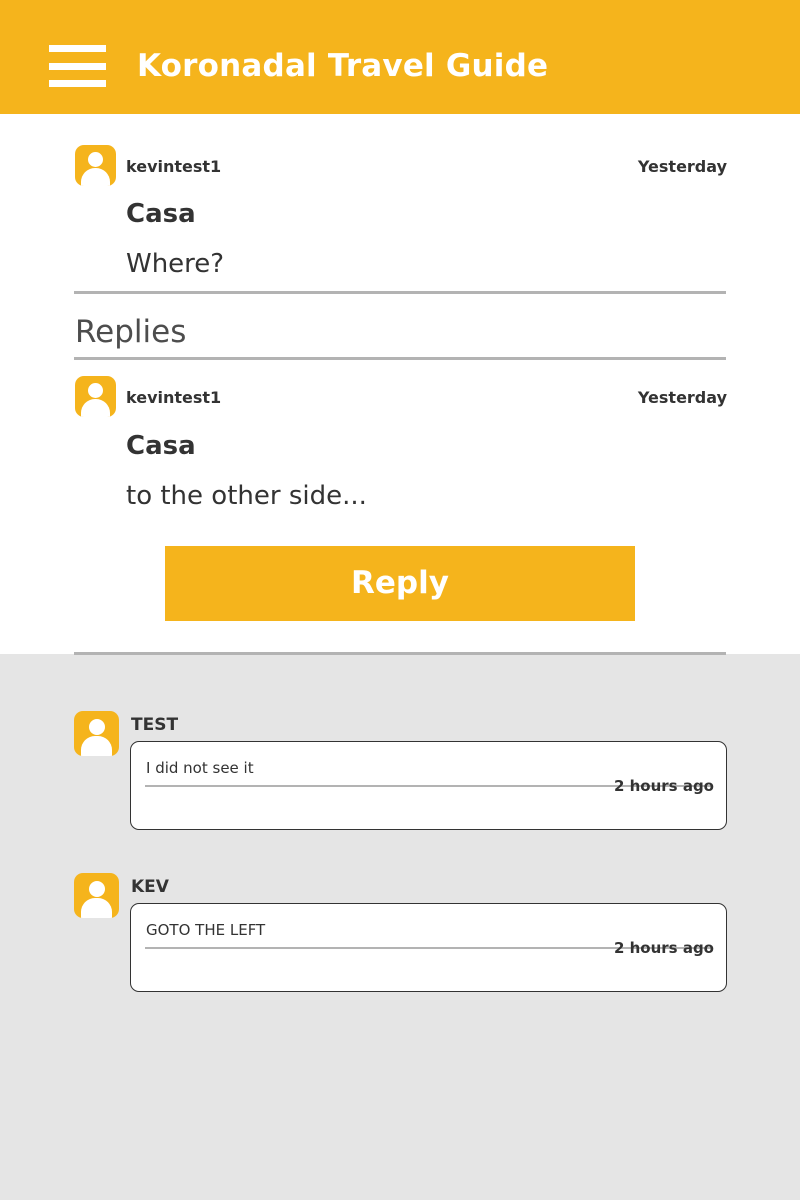 The image size is (800, 1200). Describe the element at coordinates (161, 446) in the screenshot. I see `reply-title: Casa` at that location.